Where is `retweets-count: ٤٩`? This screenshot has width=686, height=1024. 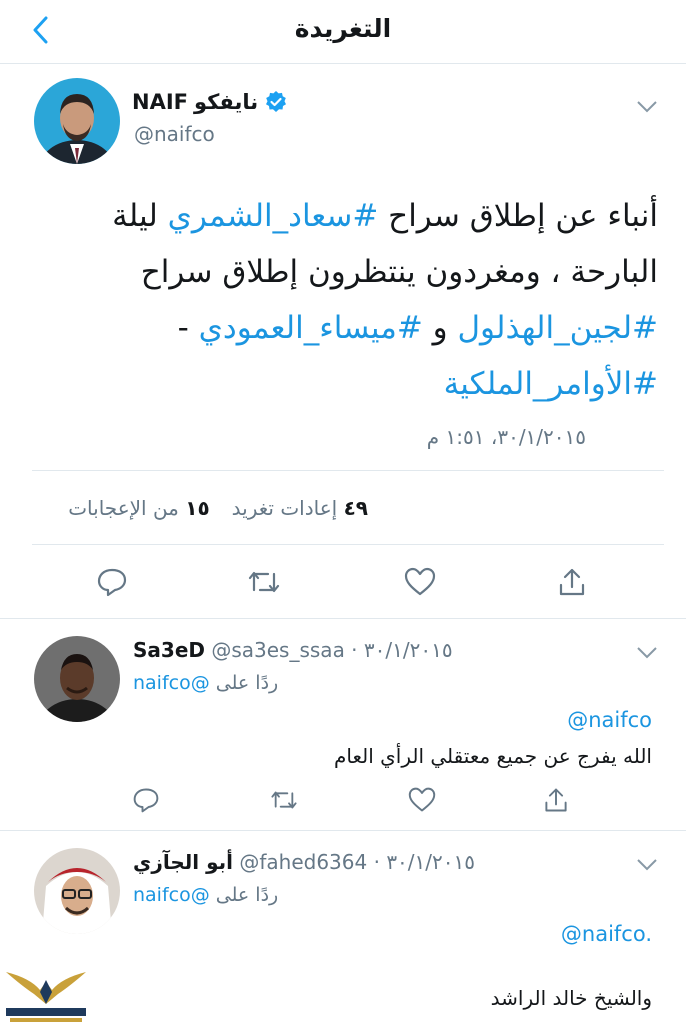 retweets-count: ٤٩ is located at coordinates (355, 508).